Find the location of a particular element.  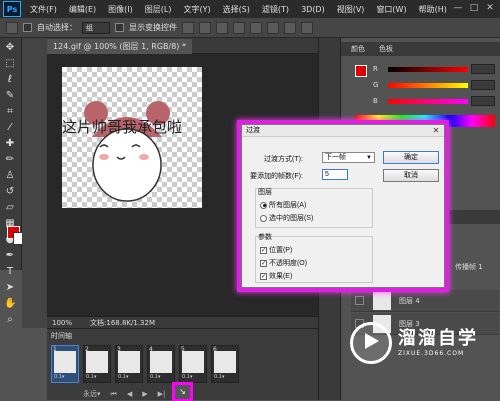

menu-edit: 编辑(E) is located at coordinates (82, 9).